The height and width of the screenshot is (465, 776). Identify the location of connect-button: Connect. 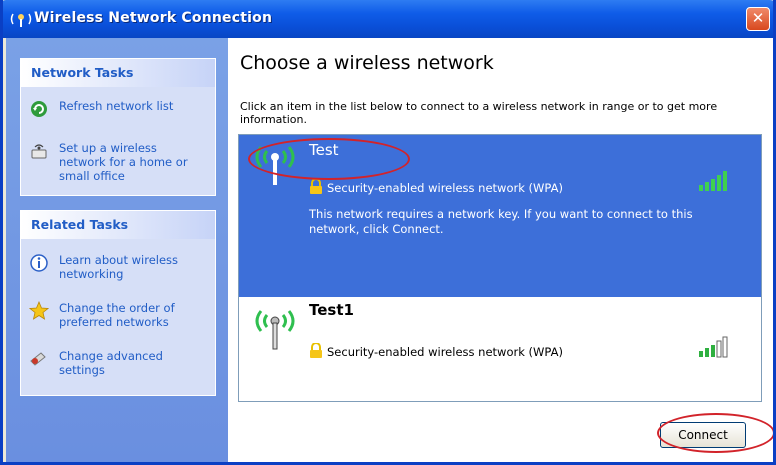
(703, 435).